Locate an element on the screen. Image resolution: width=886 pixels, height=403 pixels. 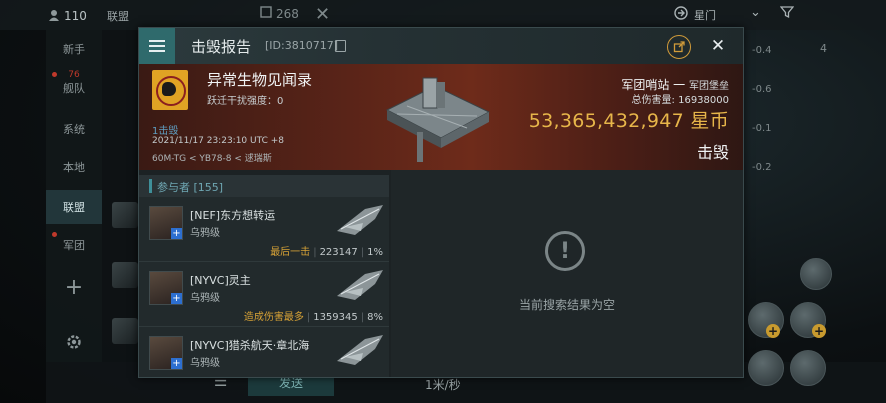
security-value: -0.1 is located at coordinates (762, 128).